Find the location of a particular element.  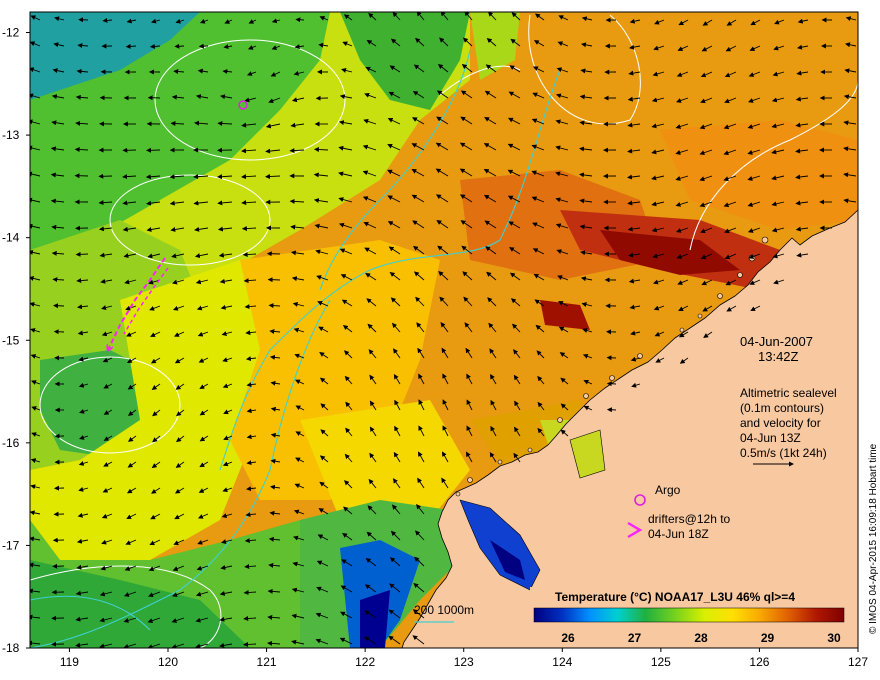

lon-tick-label: 124 is located at coordinates (562, 662).